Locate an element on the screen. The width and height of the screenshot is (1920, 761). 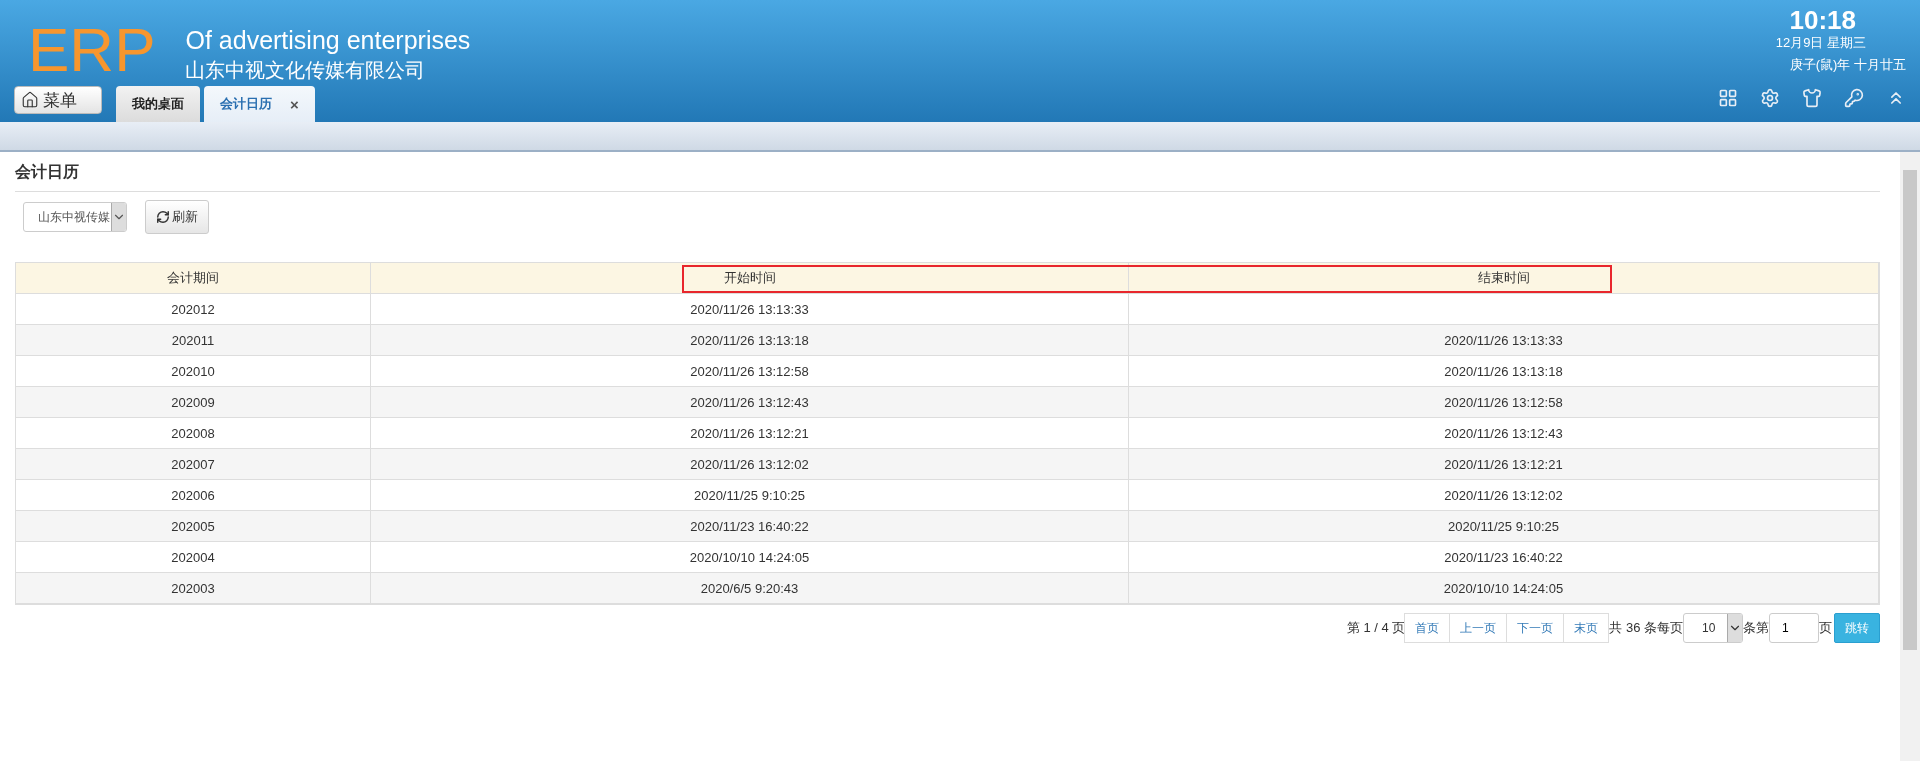
page-label: 页 is located at coordinates (1825, 628).